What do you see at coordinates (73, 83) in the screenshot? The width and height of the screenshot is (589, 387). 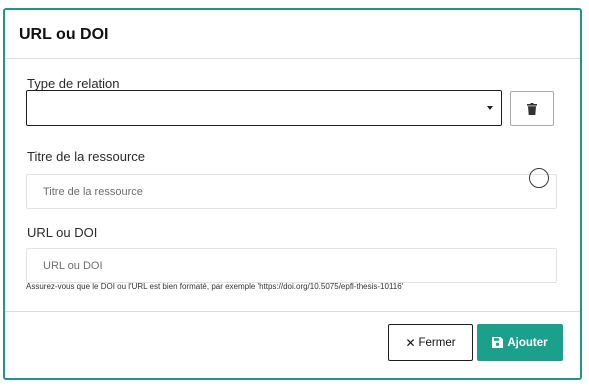 I see `relation-type-label: Type de relation` at bounding box center [73, 83].